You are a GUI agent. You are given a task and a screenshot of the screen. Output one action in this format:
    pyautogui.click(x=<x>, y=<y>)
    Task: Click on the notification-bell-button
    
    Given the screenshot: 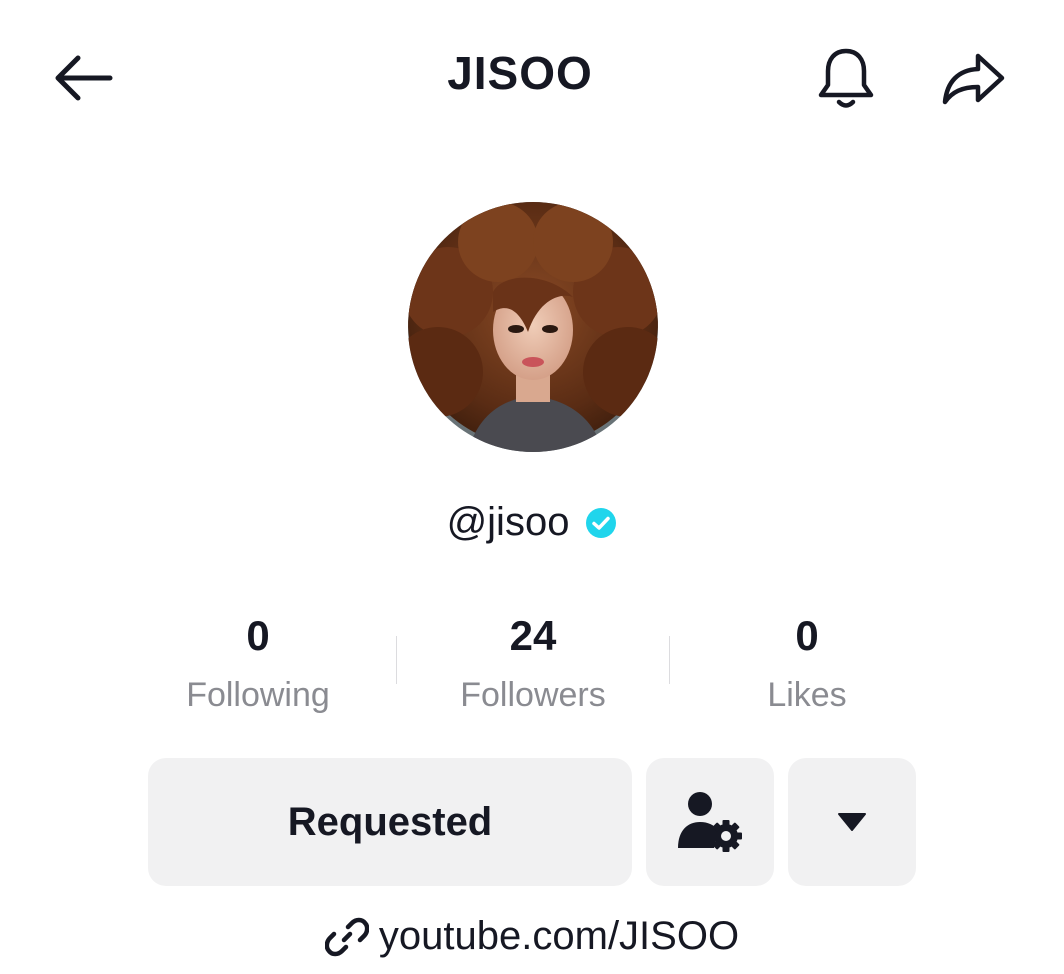 What is the action you would take?
    pyautogui.click(x=846, y=78)
    